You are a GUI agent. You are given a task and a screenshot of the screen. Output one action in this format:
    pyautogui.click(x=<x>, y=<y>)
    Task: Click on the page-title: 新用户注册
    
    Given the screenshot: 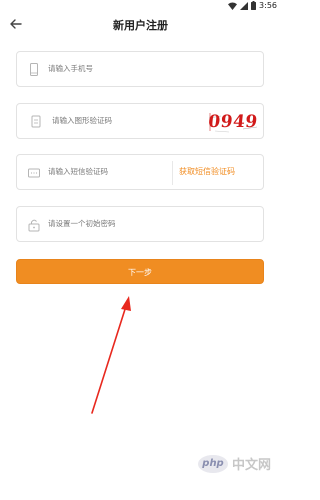 What is the action you would take?
    pyautogui.click(x=140, y=25)
    